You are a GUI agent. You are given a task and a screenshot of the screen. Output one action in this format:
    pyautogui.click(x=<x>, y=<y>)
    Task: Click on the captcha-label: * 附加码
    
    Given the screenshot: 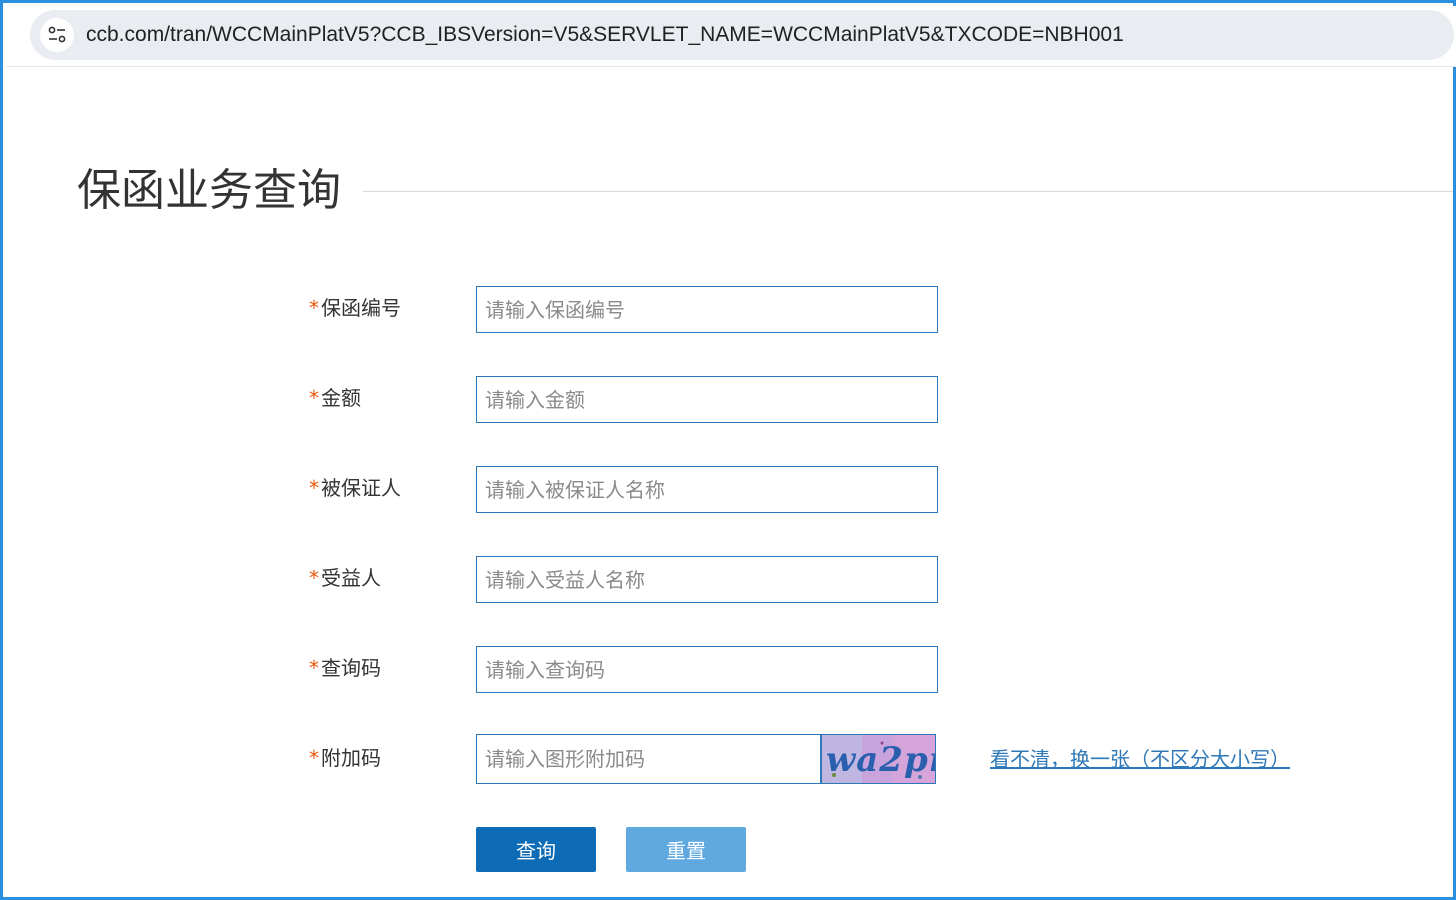 What is the action you would take?
    pyautogui.click(x=345, y=758)
    